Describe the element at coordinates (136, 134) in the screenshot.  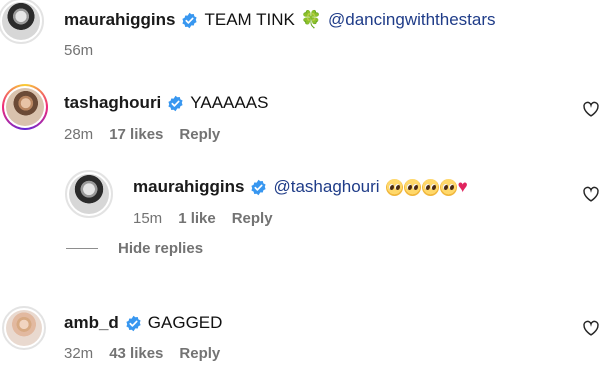
I see `likes-count: 17 likes` at that location.